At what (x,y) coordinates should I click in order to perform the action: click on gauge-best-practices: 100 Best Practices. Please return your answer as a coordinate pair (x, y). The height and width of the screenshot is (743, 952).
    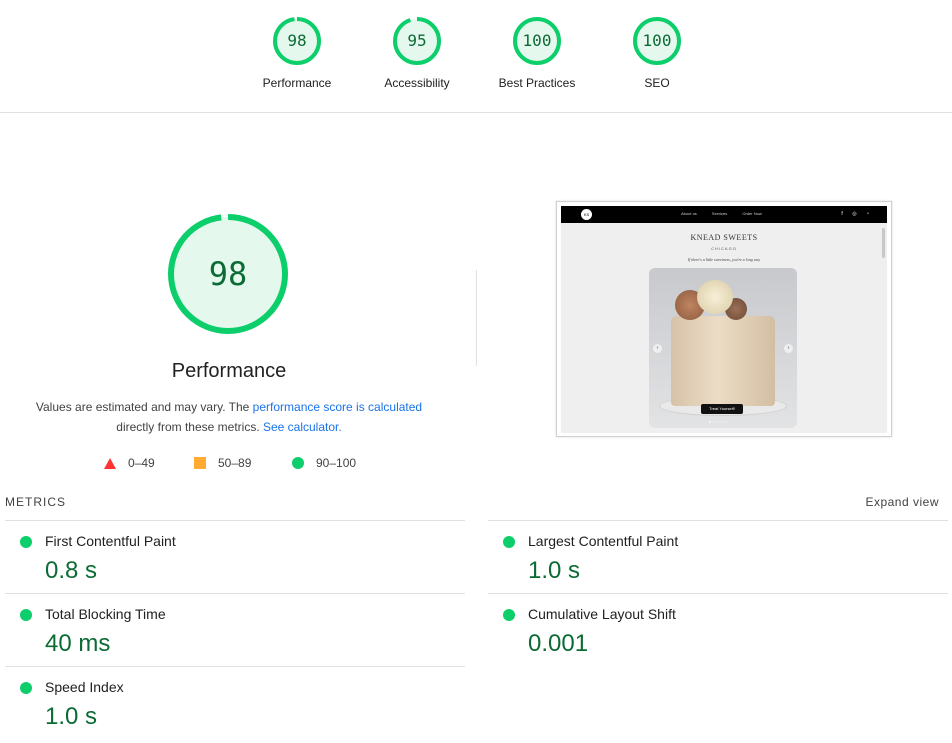
    Looking at the image, I should click on (537, 53).